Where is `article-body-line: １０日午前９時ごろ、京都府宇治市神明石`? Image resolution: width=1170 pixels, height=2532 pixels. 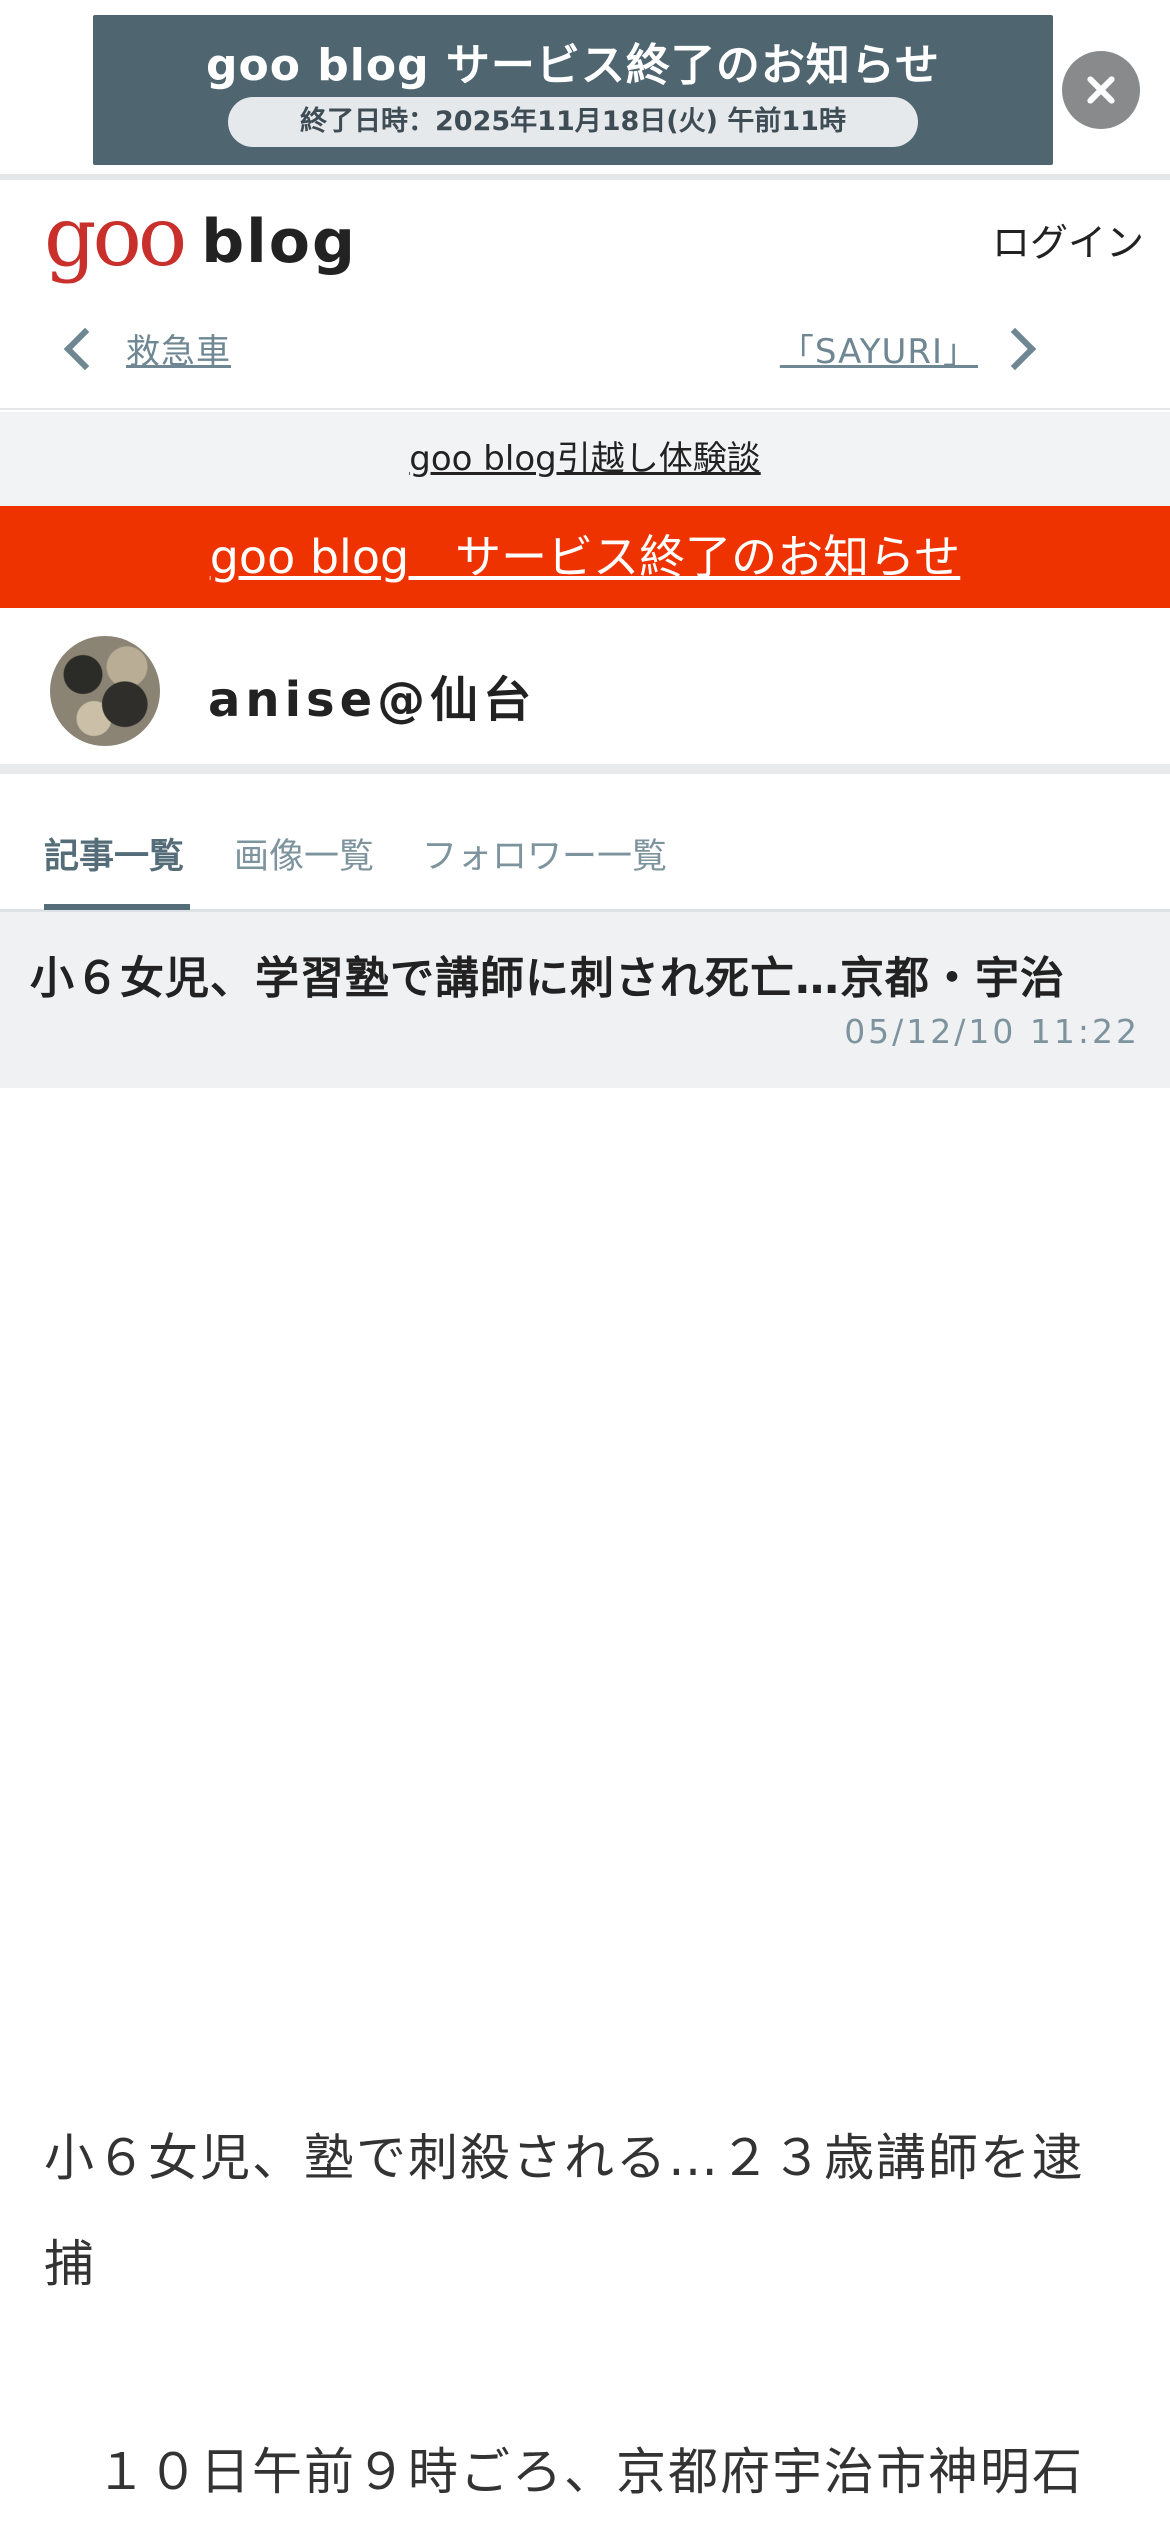
article-body-line: １０日午前９時ごろ、京都府宇治市神明石 is located at coordinates (564, 2472).